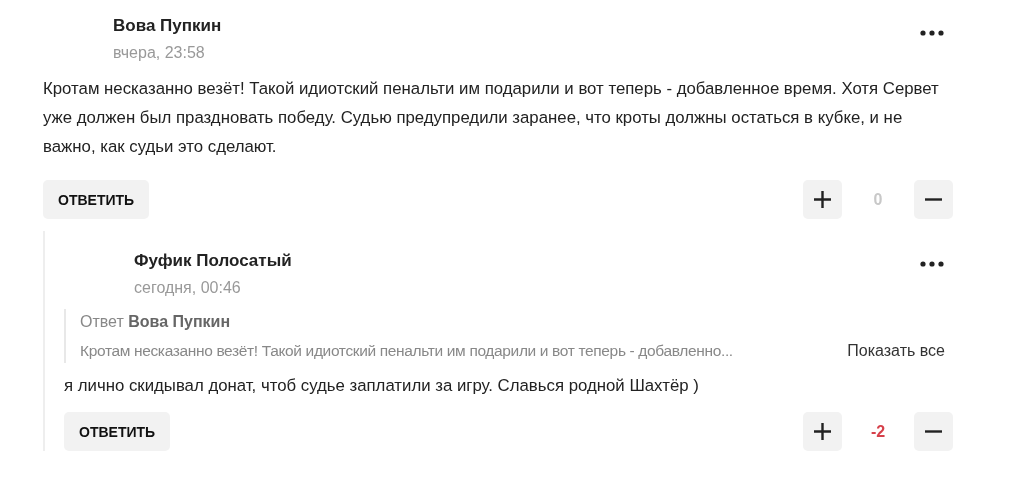  What do you see at coordinates (890, 351) in the screenshot?
I see `show-all-link: Показать все` at bounding box center [890, 351].